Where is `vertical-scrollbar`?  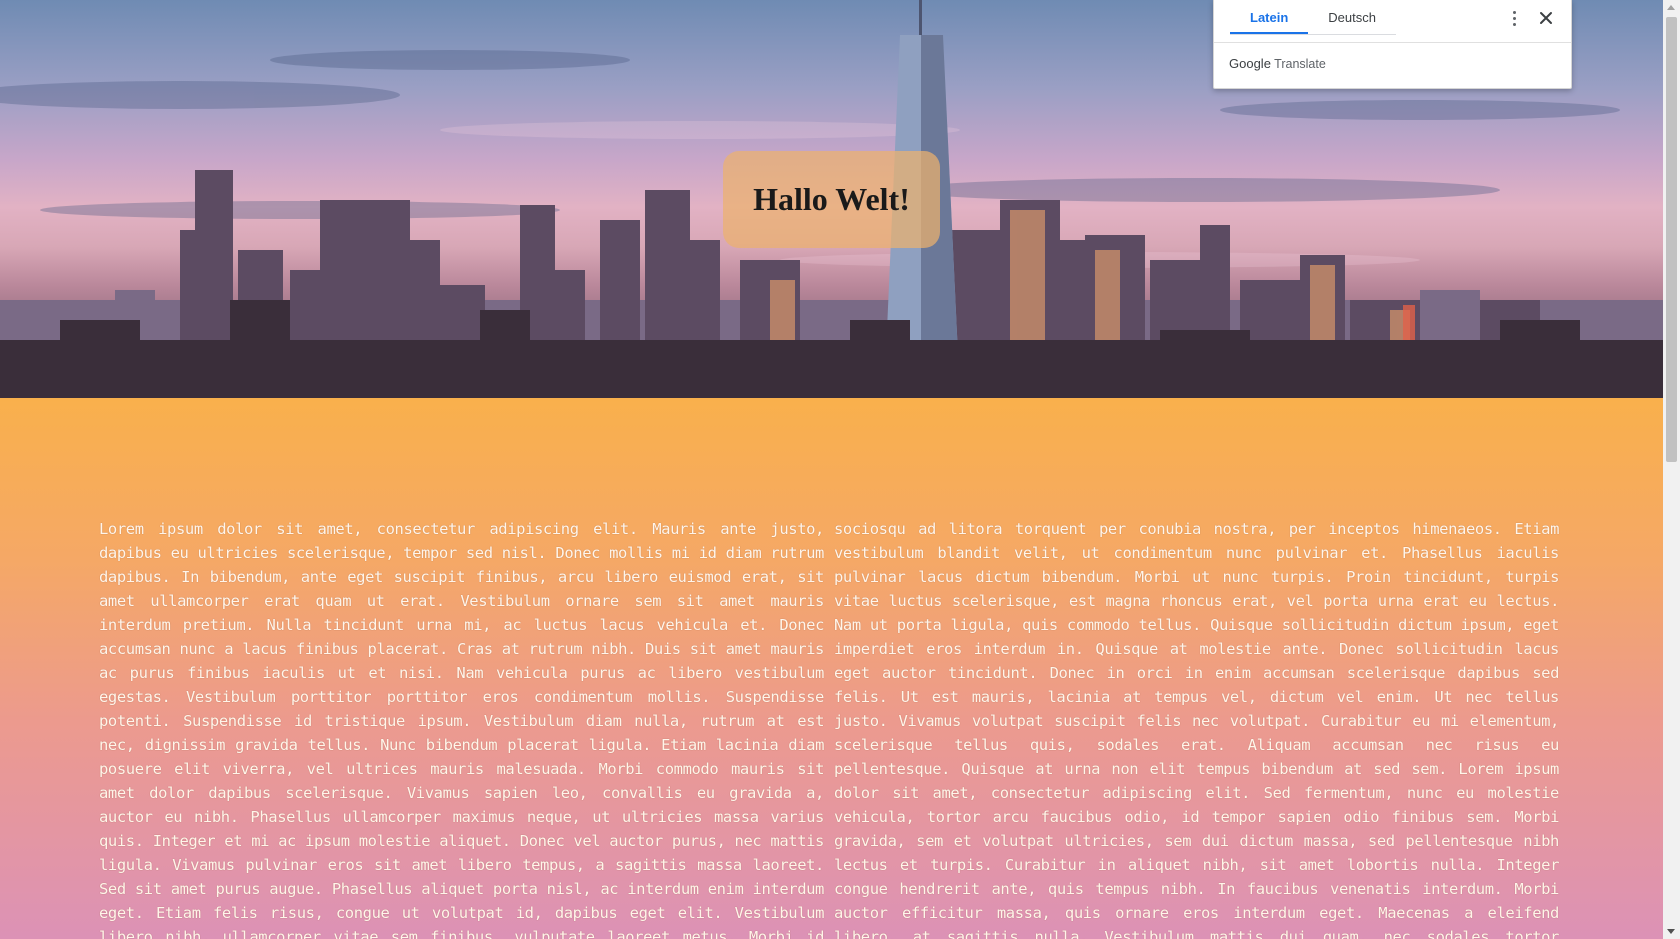 vertical-scrollbar is located at coordinates (1671, 469).